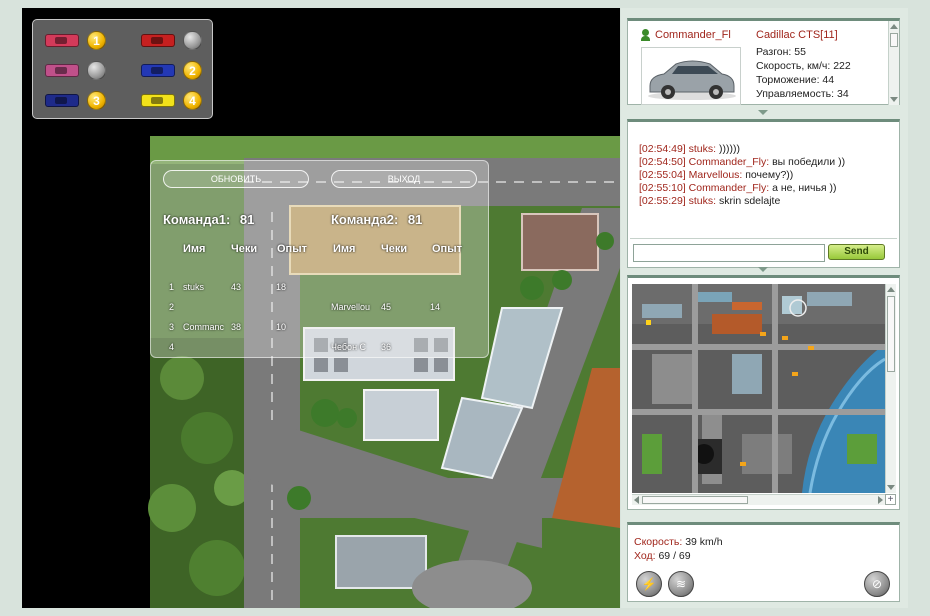 The height and width of the screenshot is (616, 930). What do you see at coordinates (662, 188) in the screenshot?
I see `chat-time: [02:55:10]` at bounding box center [662, 188].